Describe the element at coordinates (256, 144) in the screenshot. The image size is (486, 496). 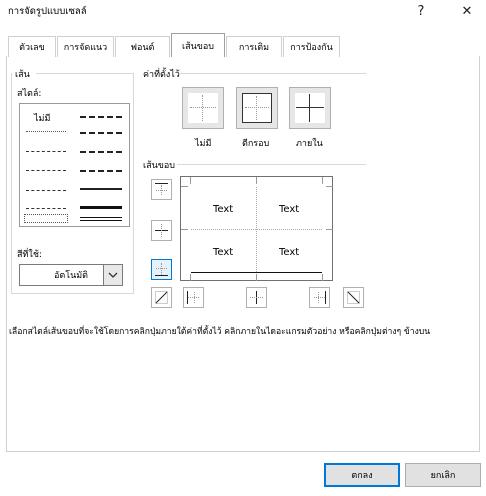
I see `preset-outline-label: ตีกรอบ` at that location.